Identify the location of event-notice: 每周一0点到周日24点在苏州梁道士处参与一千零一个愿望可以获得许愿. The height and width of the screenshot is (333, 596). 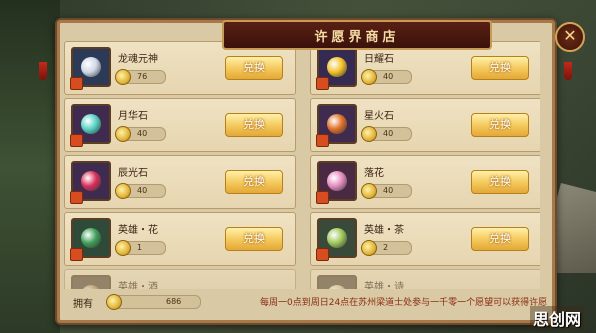
(404, 303).